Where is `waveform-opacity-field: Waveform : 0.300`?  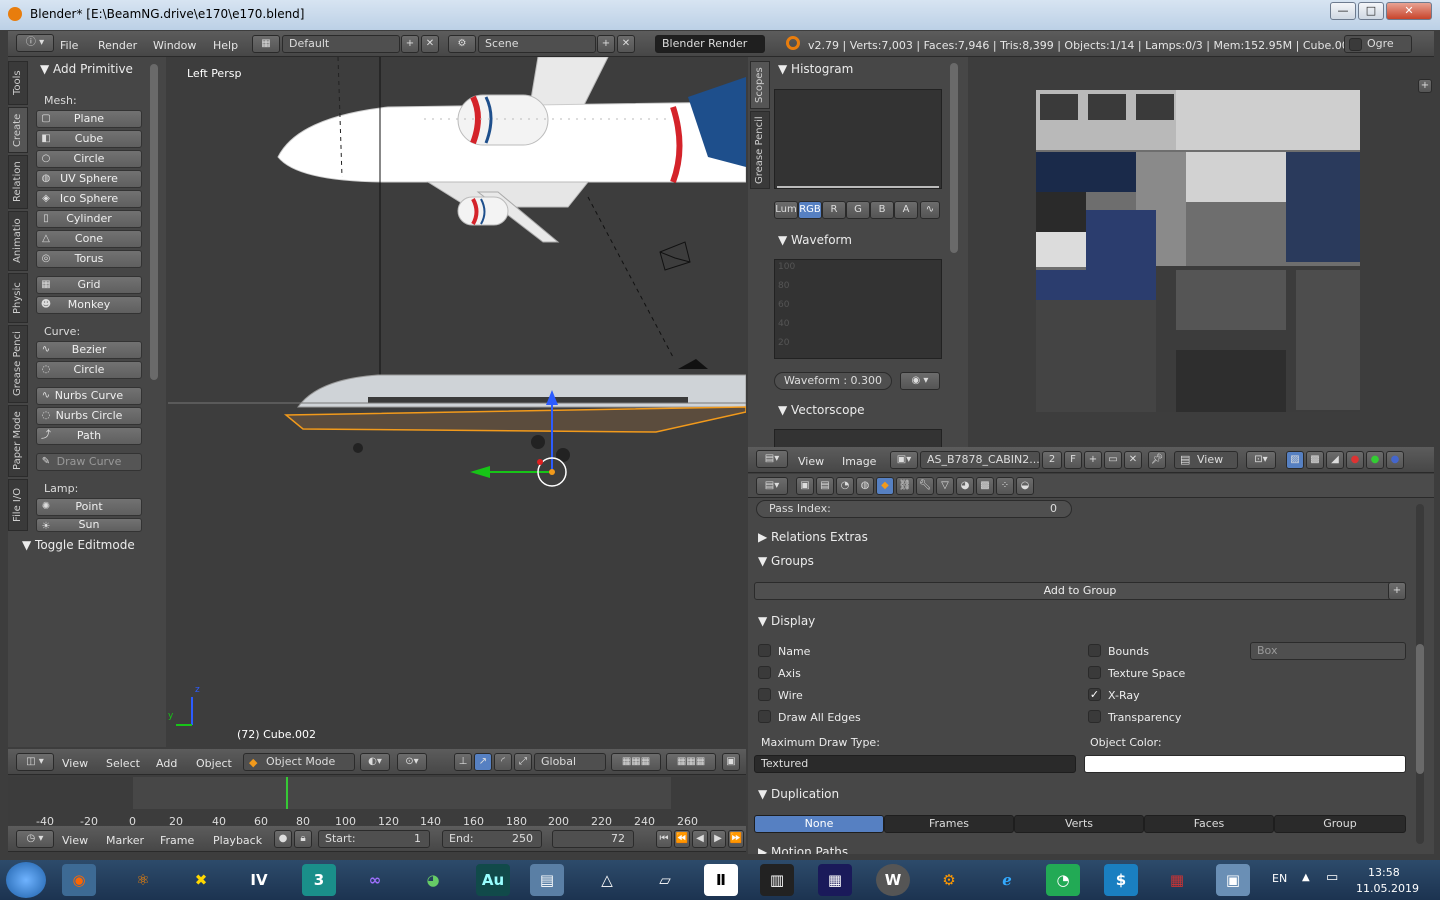
waveform-opacity-field: Waveform : 0.300 is located at coordinates (833, 381).